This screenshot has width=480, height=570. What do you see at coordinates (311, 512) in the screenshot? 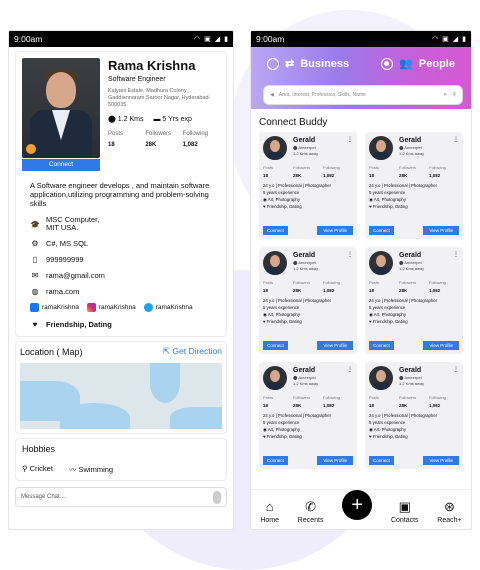
I see `nav-recents: ✆ Recents` at bounding box center [311, 512].